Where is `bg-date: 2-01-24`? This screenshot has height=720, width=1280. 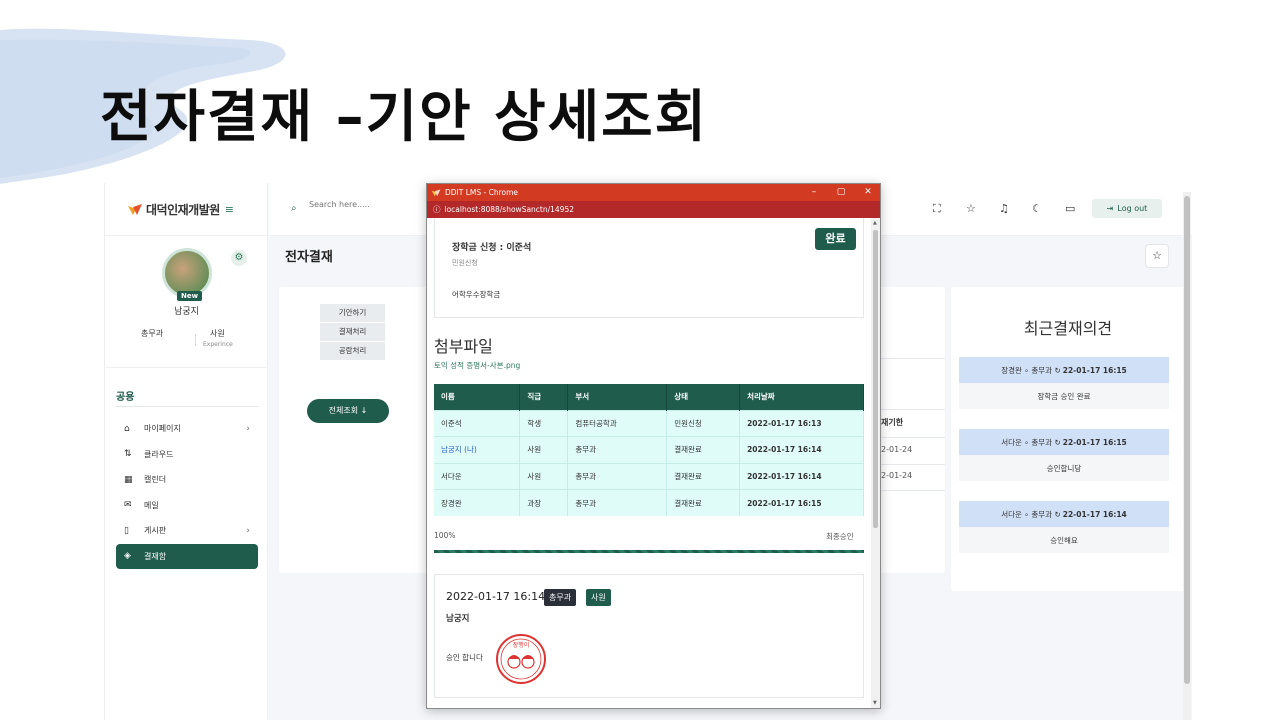
bg-date: 2-01-24 is located at coordinates (897, 449).